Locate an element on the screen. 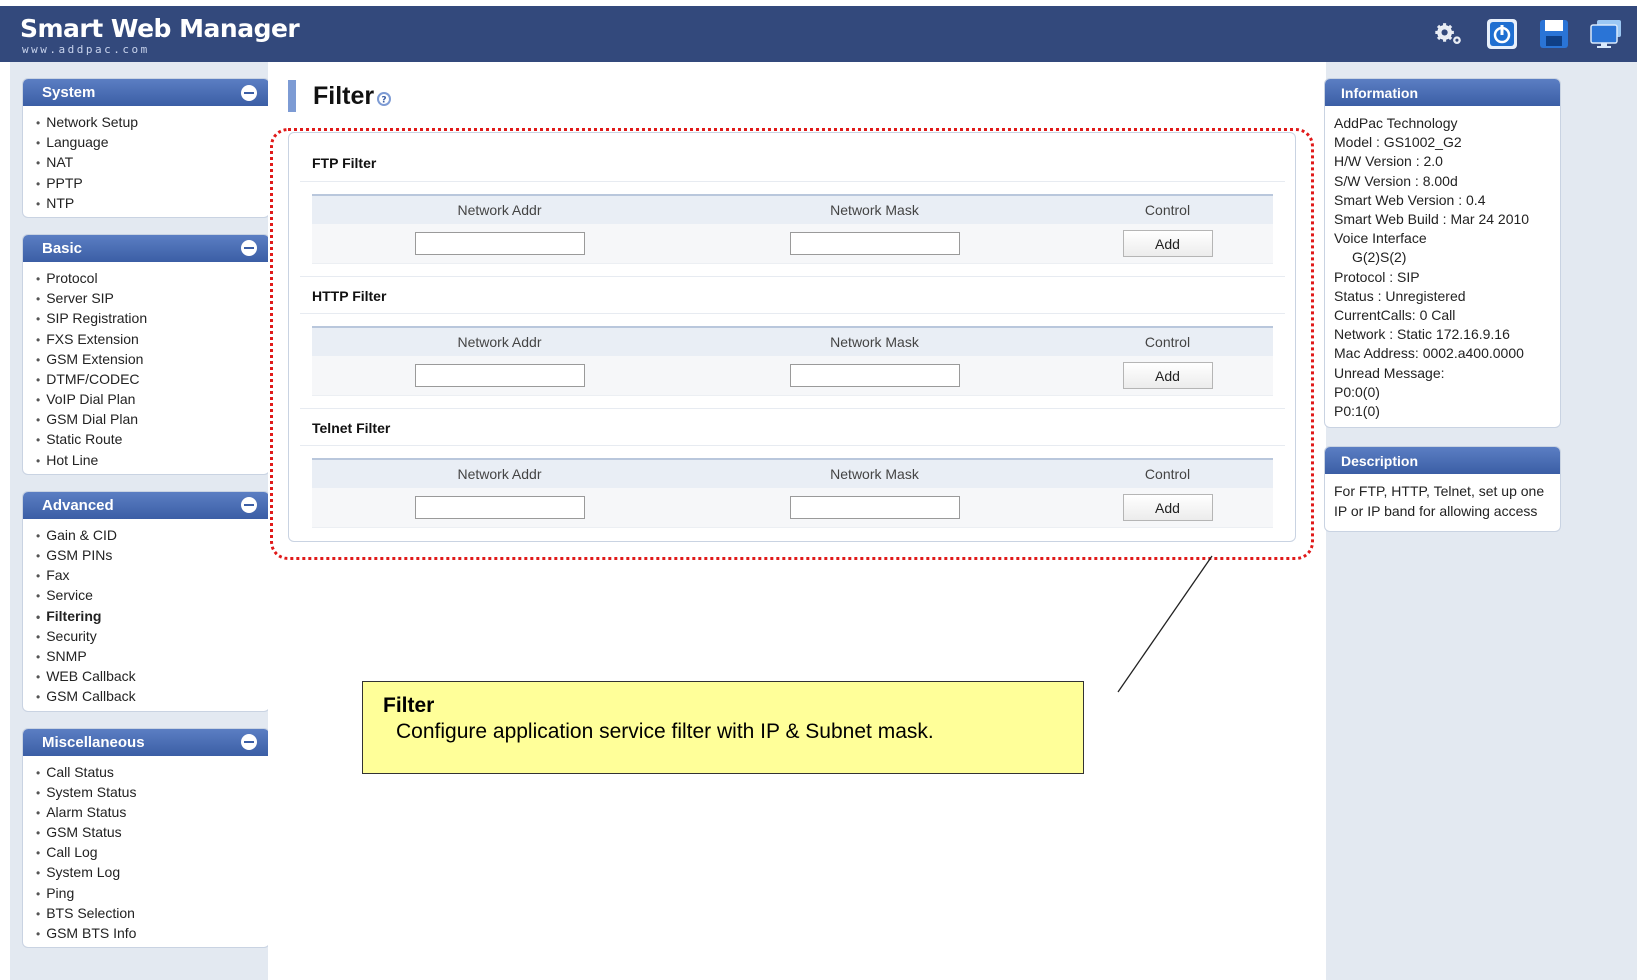 This screenshot has width=1637, height=980. information-header: Information is located at coordinates (1442, 92).